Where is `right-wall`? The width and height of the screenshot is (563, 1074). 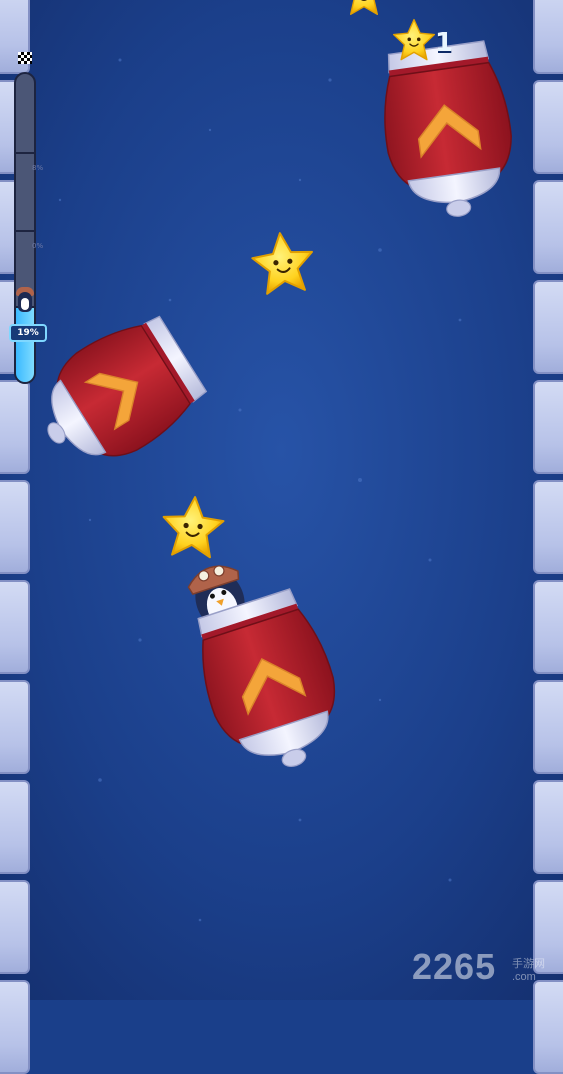 right-wall is located at coordinates (548, 537).